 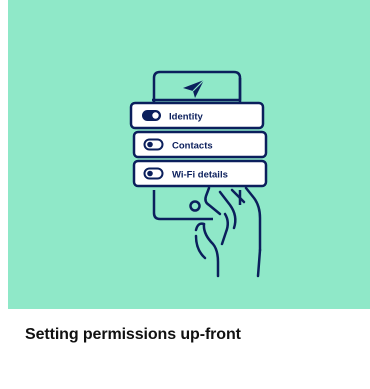 What do you see at coordinates (133, 335) in the screenshot?
I see `card-title: Setting permissions up-front` at bounding box center [133, 335].